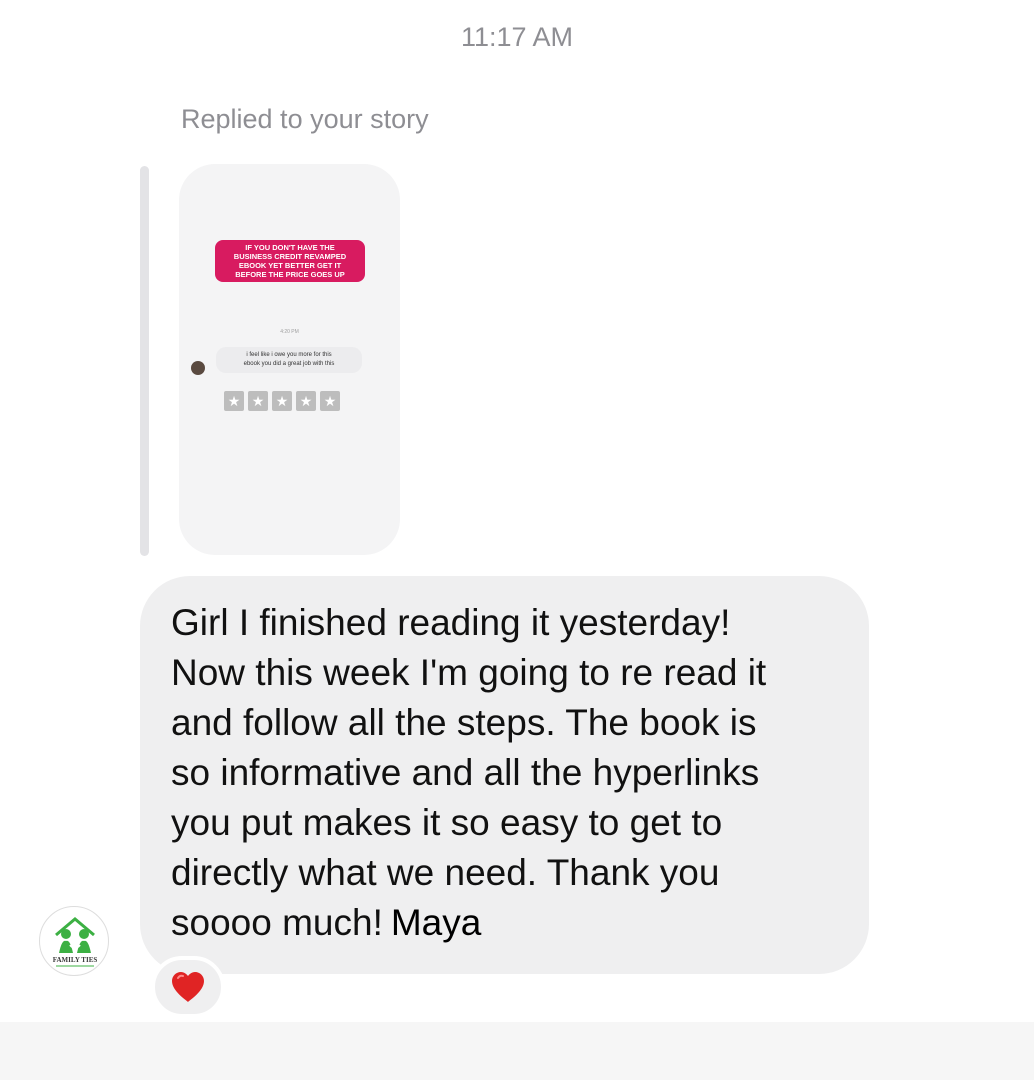  Describe the element at coordinates (290, 247) in the screenshot. I see `story-banner-line: IF YOU DON'T HAVE THE` at that location.